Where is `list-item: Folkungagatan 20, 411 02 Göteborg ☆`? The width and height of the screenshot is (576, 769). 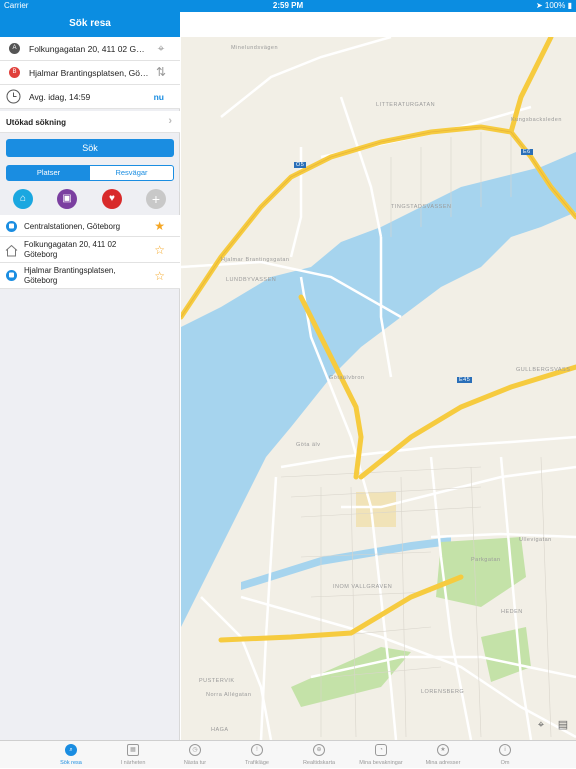 list-item: Folkungagatan 20, 411 02 Göteborg ☆ is located at coordinates (90, 250).